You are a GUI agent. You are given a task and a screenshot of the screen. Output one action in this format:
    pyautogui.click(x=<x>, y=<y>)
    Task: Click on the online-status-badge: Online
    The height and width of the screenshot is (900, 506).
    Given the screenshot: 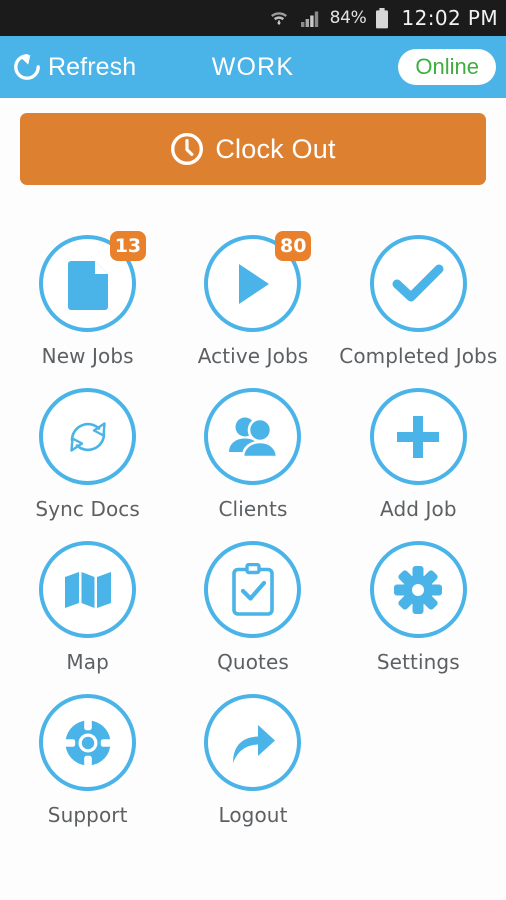 What is the action you would take?
    pyautogui.click(x=447, y=67)
    